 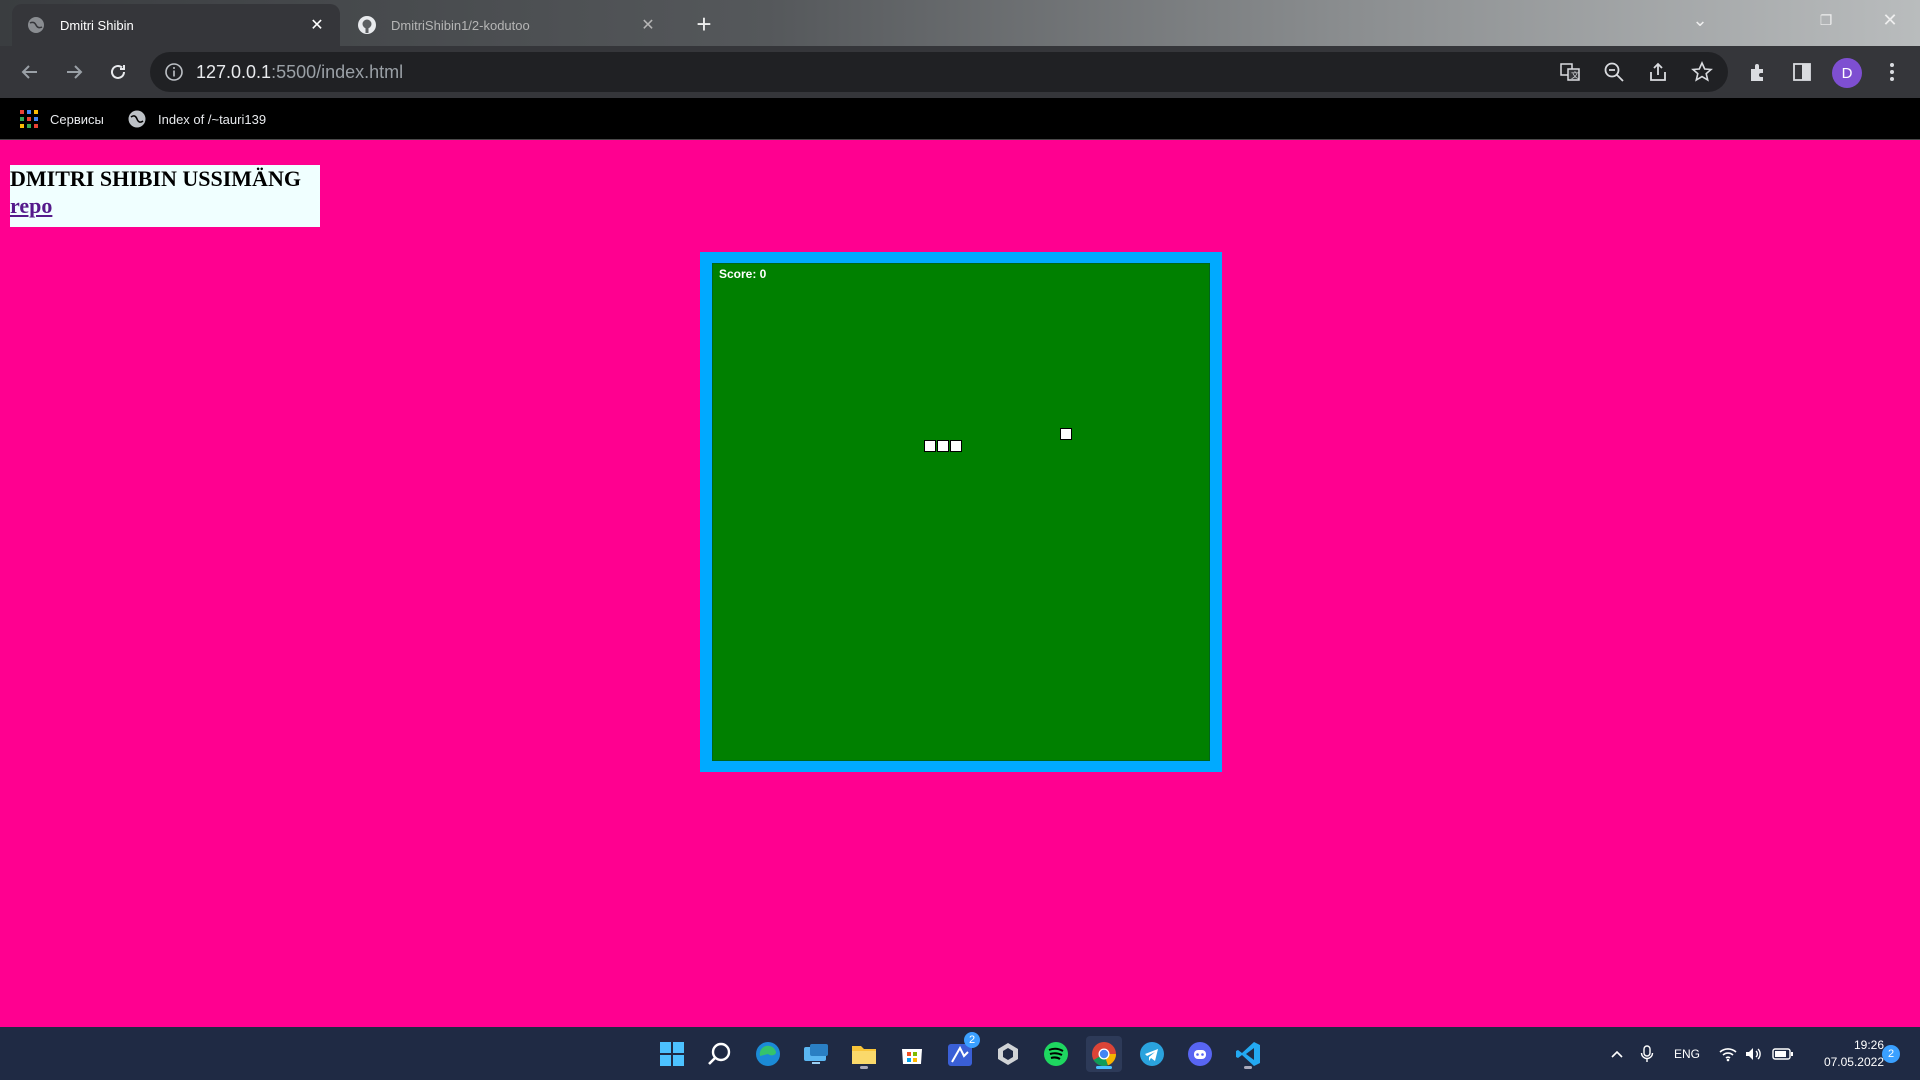 I want to click on bookmark-services: Сервисы, so click(x=61, y=119).